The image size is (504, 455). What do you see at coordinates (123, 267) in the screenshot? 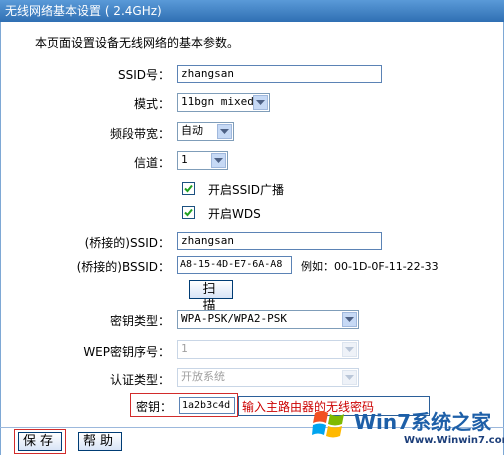
I see `bridge-bssid-label: (桥接的)BSSID：` at bounding box center [123, 267].